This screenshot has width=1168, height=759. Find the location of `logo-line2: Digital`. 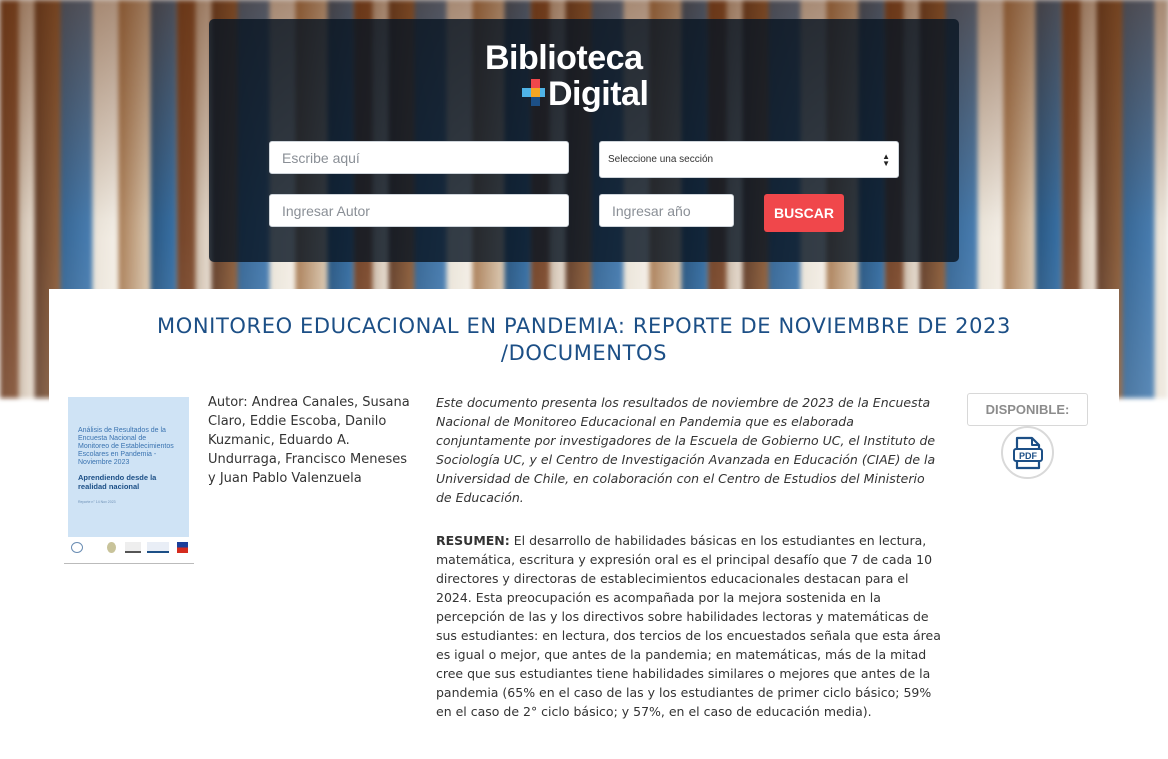

logo-line2: Digital is located at coordinates (598, 94).